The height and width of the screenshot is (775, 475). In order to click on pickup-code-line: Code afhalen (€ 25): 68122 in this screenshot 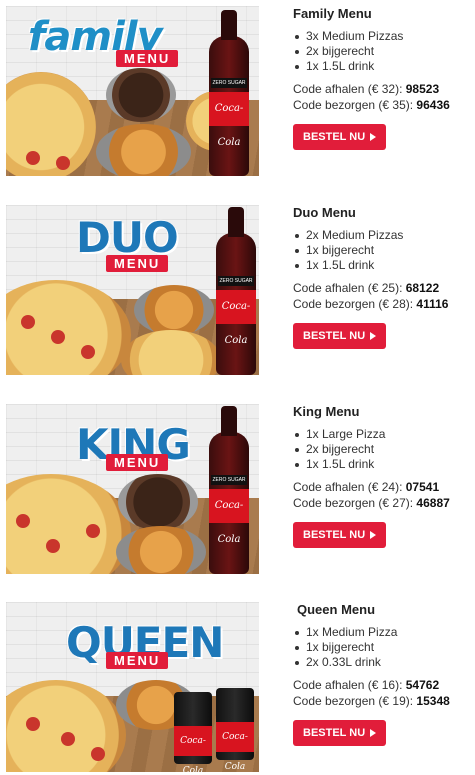, I will do `click(366, 288)`.